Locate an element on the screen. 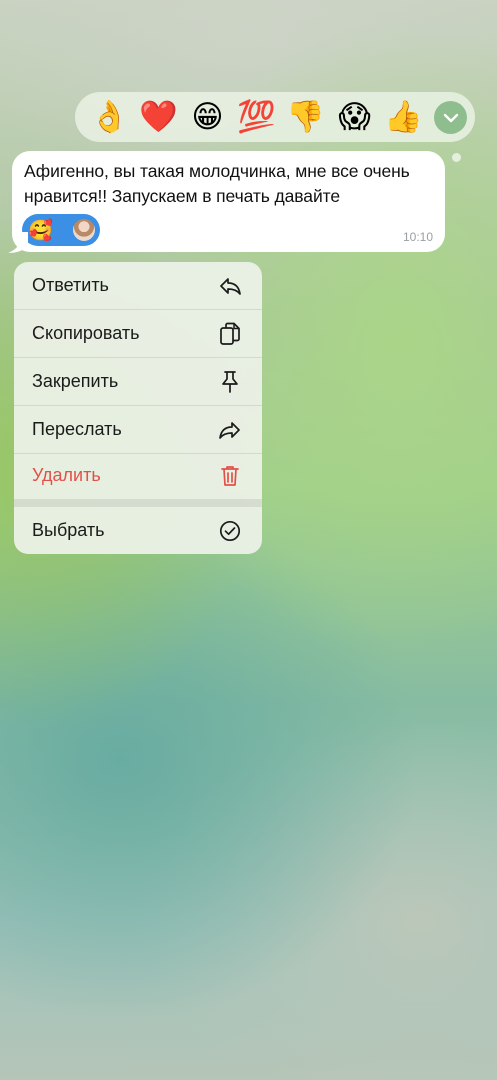  reaction-100: 💯 is located at coordinates (256, 117).